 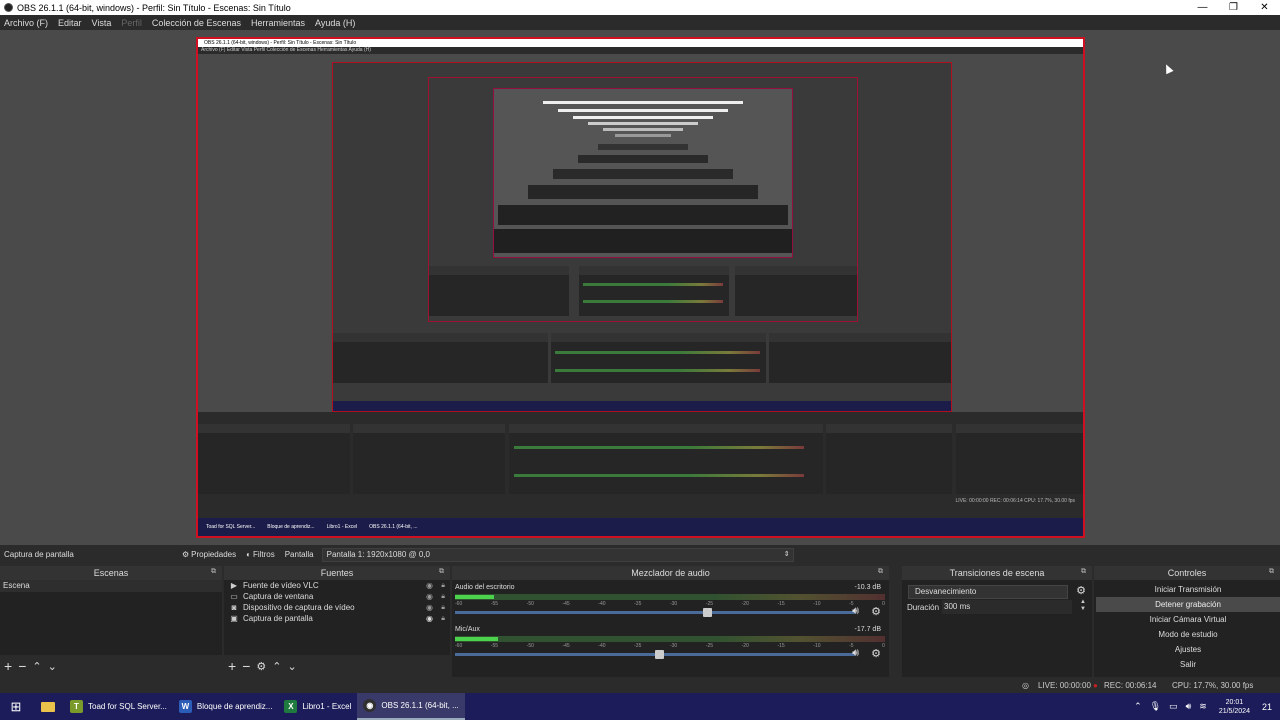 I want to click on settings-button: Ajustes, so click(x=1188, y=649).